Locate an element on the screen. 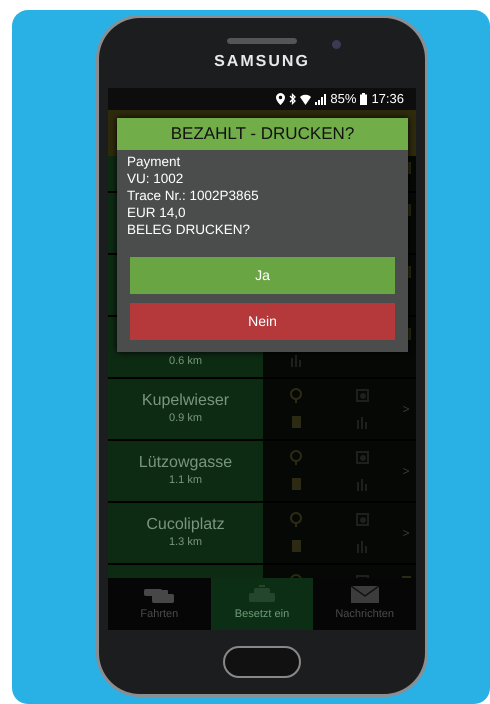 The image size is (490, 704). dialog-text-line: Trace Nr.: 1002P3865 is located at coordinates (193, 195).